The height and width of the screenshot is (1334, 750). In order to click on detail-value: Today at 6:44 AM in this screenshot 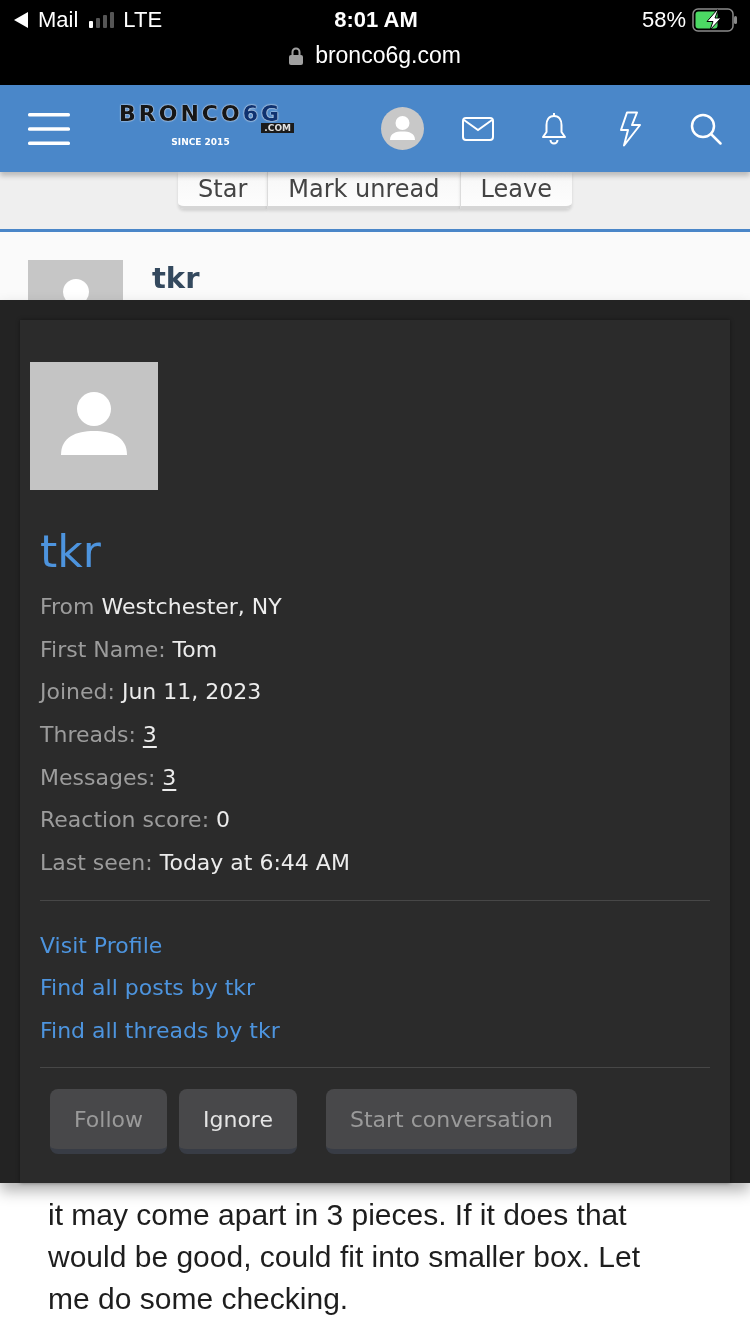, I will do `click(254, 862)`.